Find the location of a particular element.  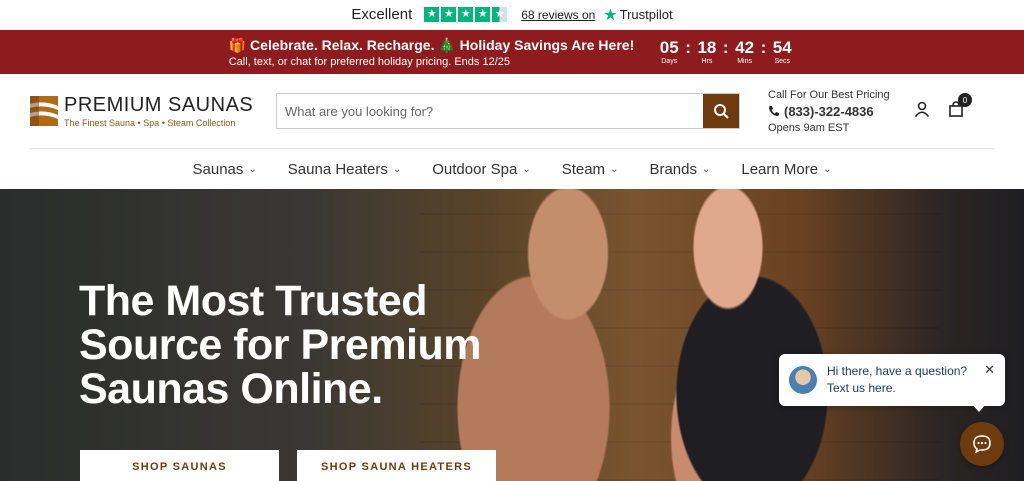

countdown-label: Secs is located at coordinates (782, 61).